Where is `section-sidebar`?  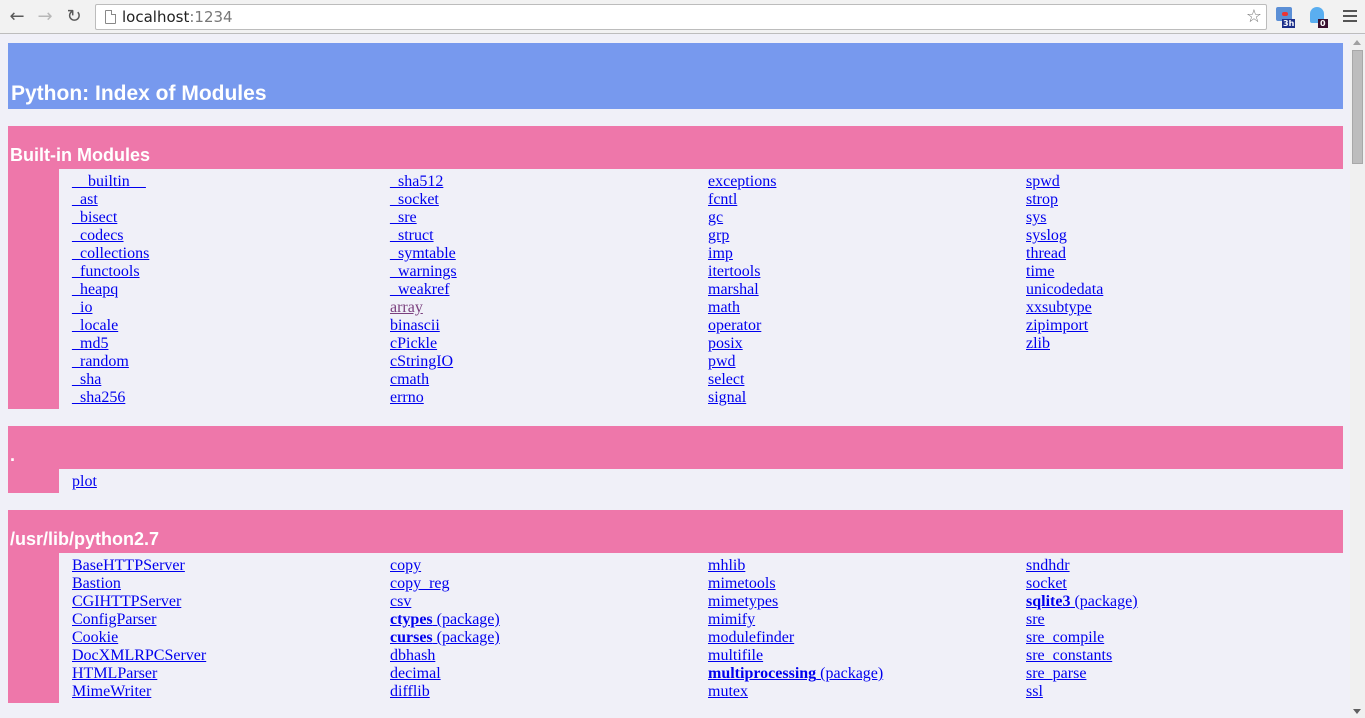
section-sidebar is located at coordinates (33, 289).